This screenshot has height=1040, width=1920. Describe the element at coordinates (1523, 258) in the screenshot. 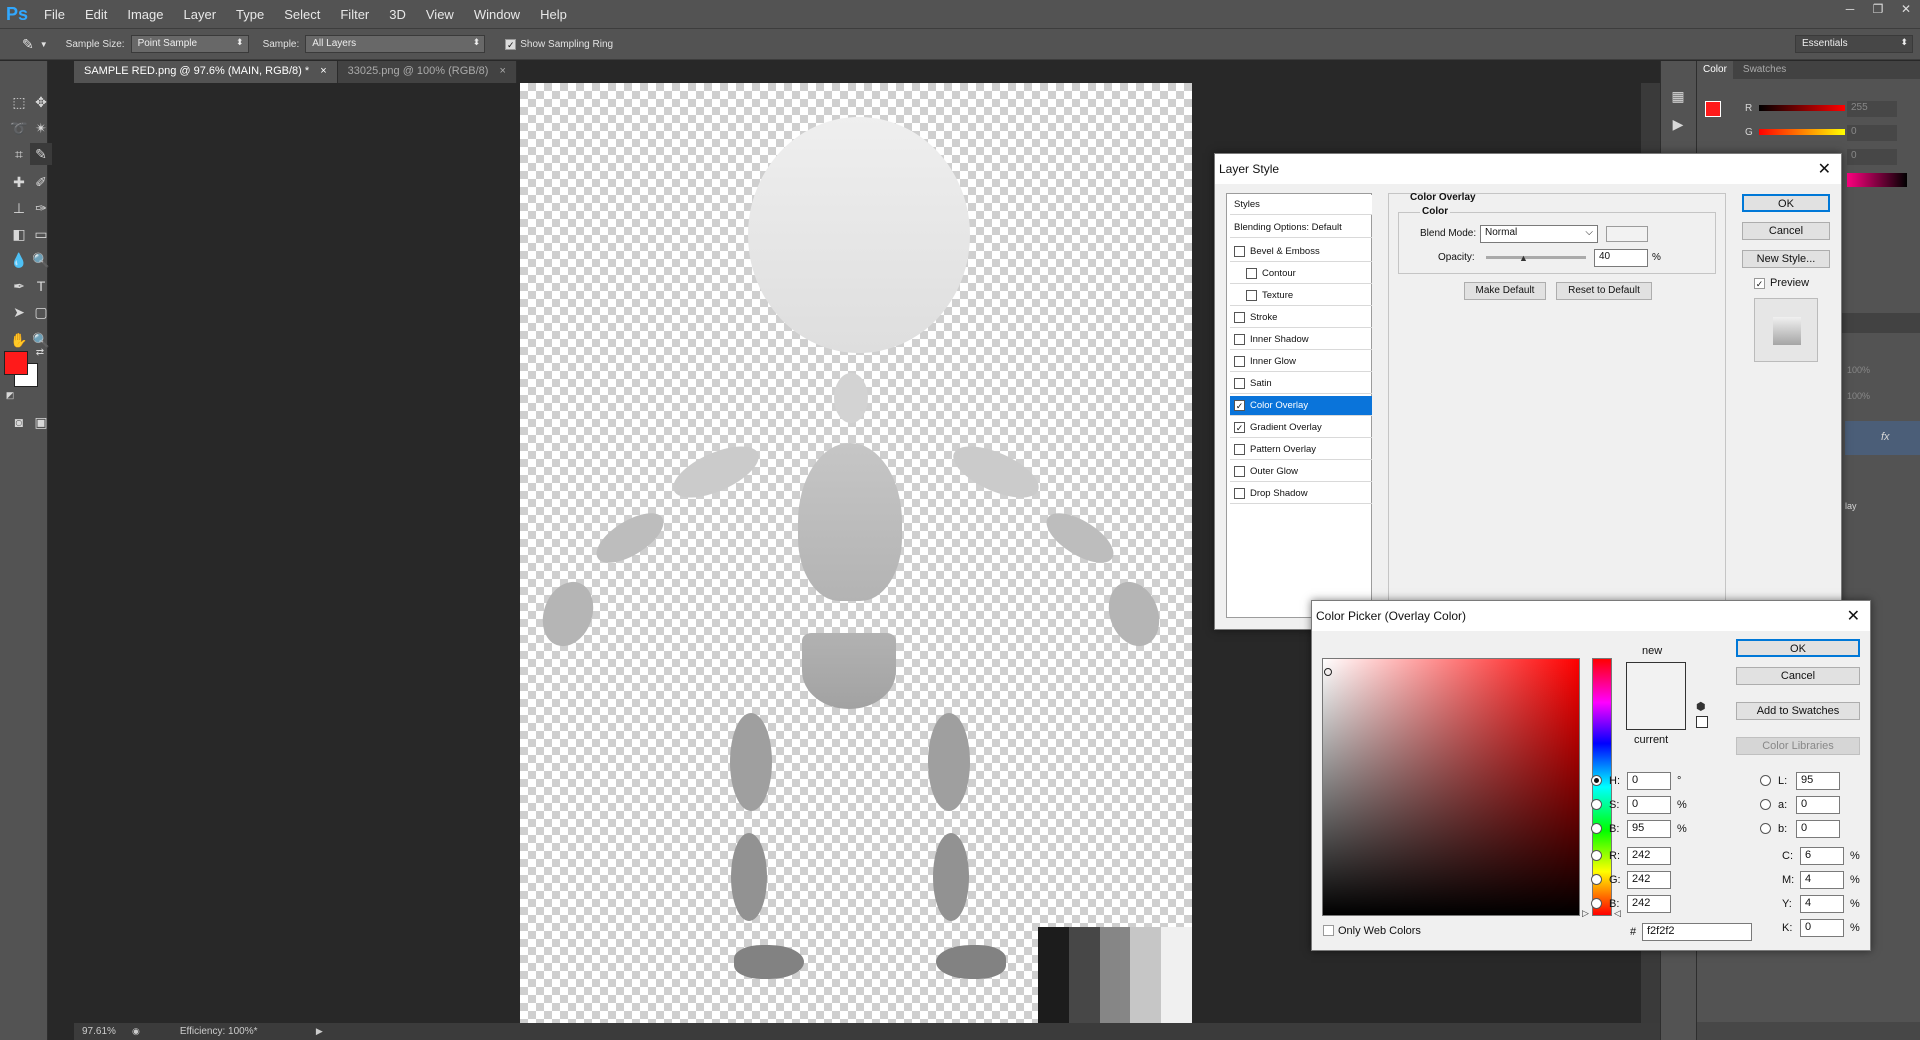

I see `opacity-slider-thumb: ▲` at that location.